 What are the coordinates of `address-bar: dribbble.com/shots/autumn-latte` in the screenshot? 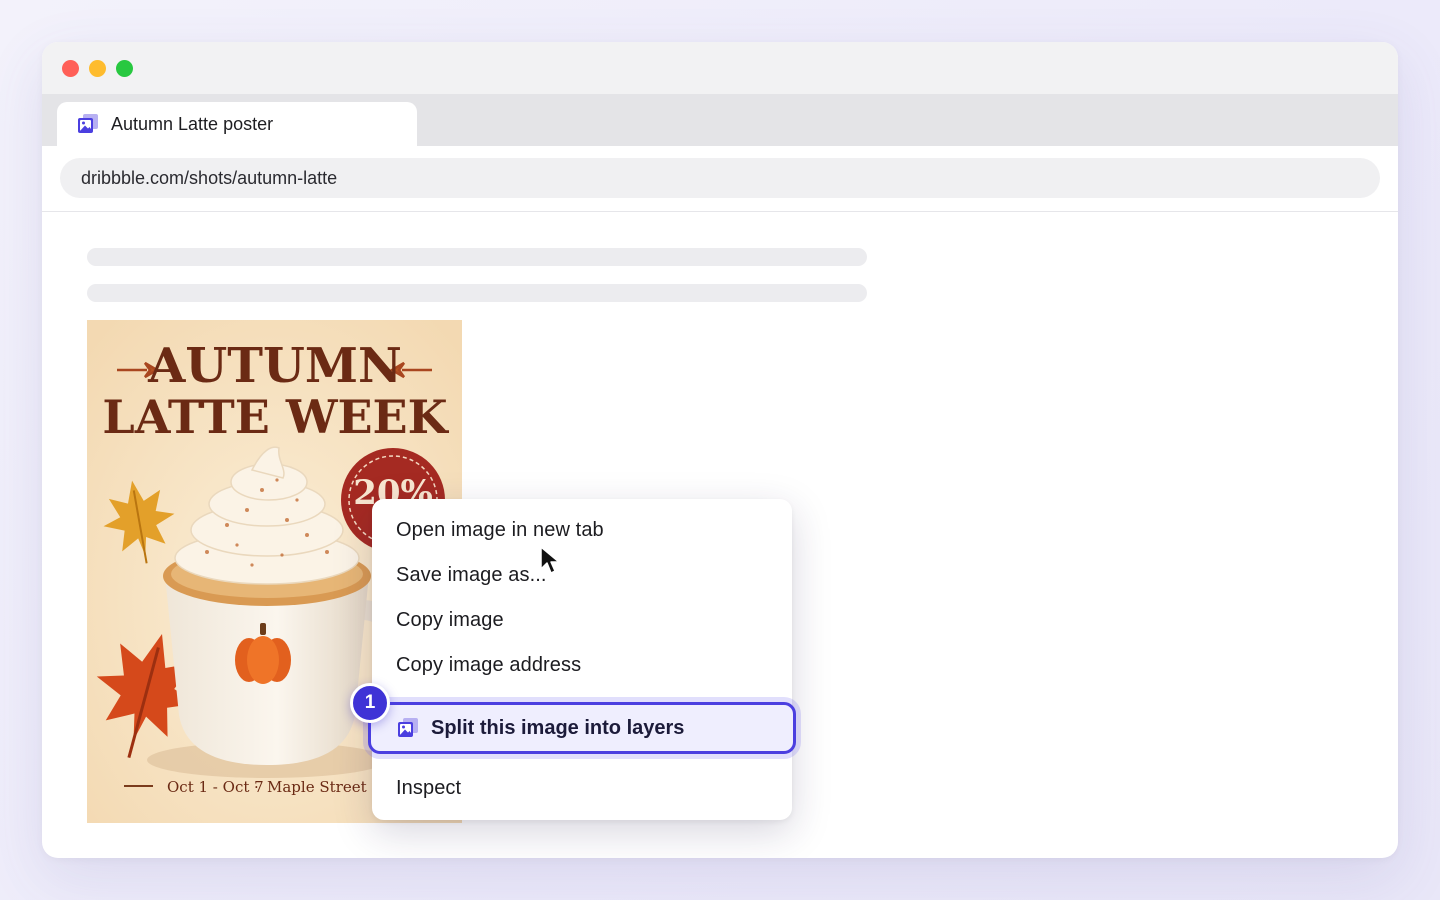 It's located at (720, 178).